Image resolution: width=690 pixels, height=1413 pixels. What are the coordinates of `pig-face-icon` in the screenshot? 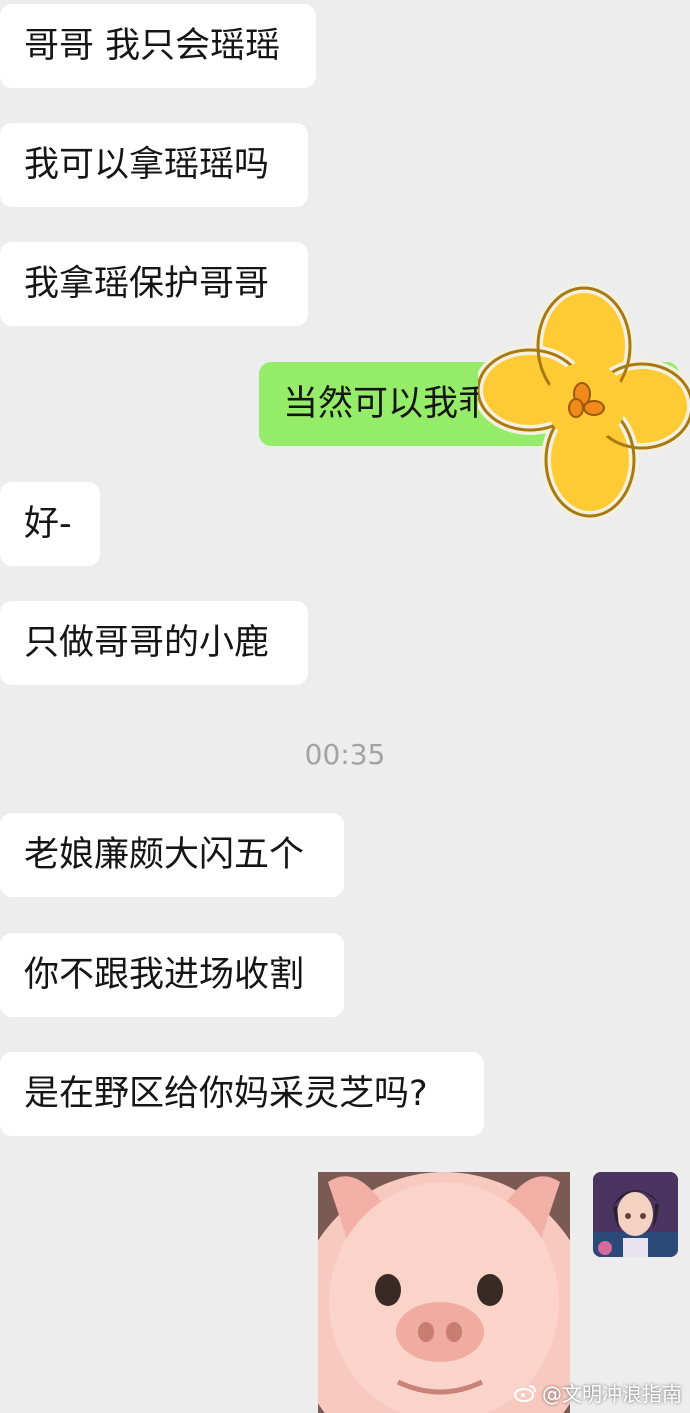 It's located at (444, 1292).